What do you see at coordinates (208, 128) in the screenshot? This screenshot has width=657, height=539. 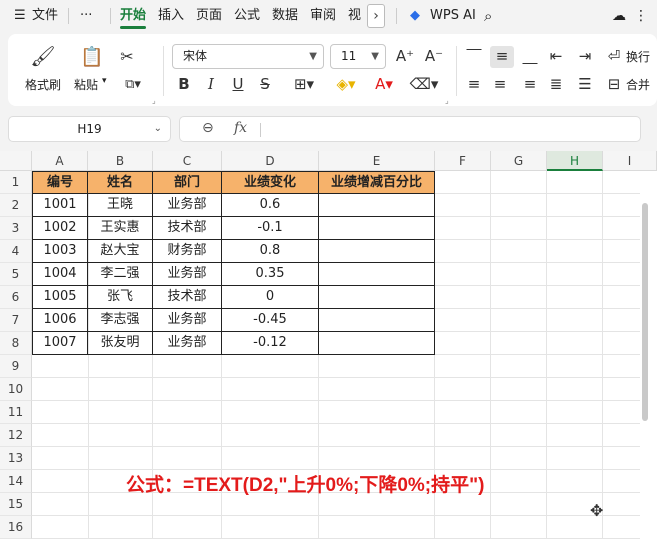 I see `zoom-icon: ⊖` at bounding box center [208, 128].